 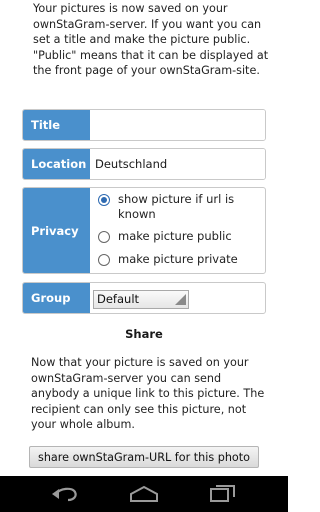 I want to click on share-heading: Share, so click(x=144, y=334).